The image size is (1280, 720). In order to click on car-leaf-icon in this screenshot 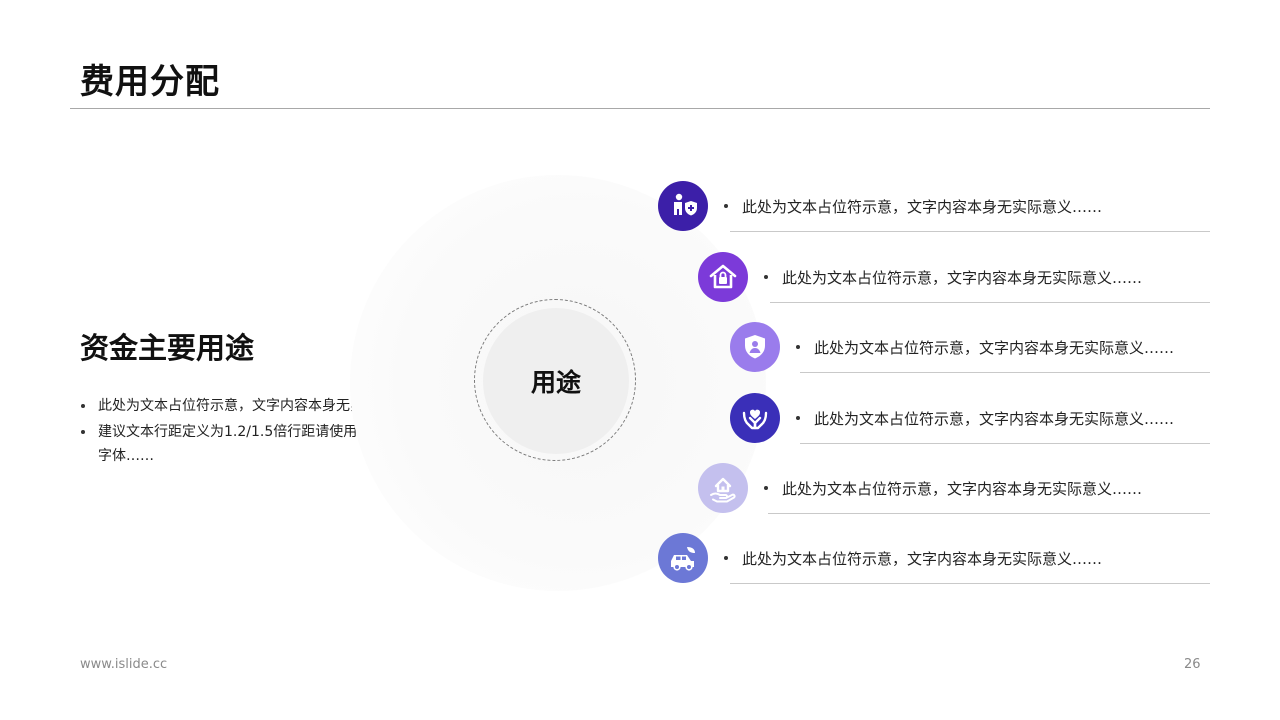, I will do `click(683, 558)`.